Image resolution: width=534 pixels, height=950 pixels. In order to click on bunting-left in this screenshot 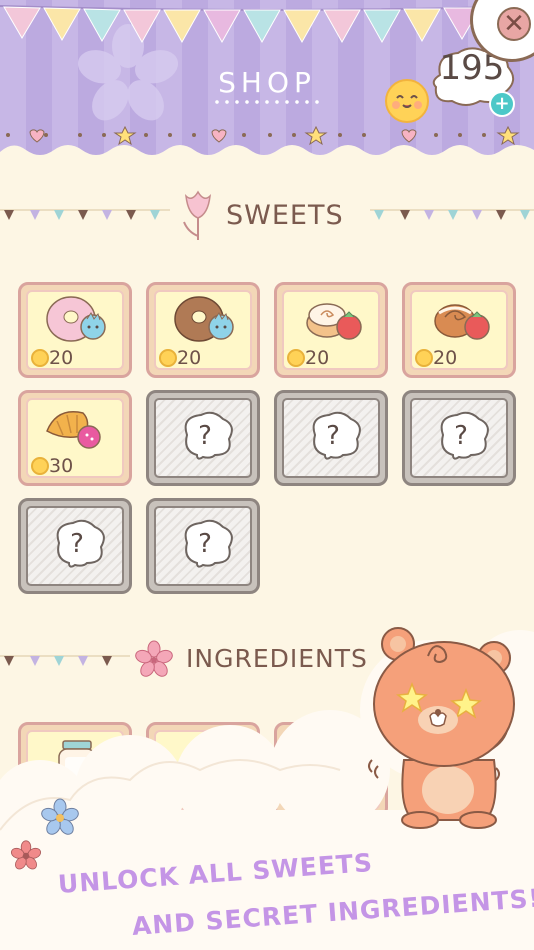, I will do `click(85, 214)`.